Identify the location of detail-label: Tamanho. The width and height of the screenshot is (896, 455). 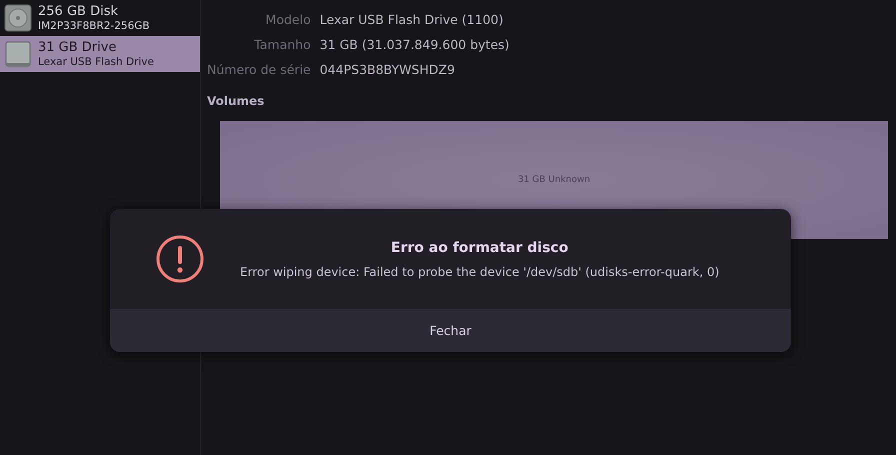
(282, 45).